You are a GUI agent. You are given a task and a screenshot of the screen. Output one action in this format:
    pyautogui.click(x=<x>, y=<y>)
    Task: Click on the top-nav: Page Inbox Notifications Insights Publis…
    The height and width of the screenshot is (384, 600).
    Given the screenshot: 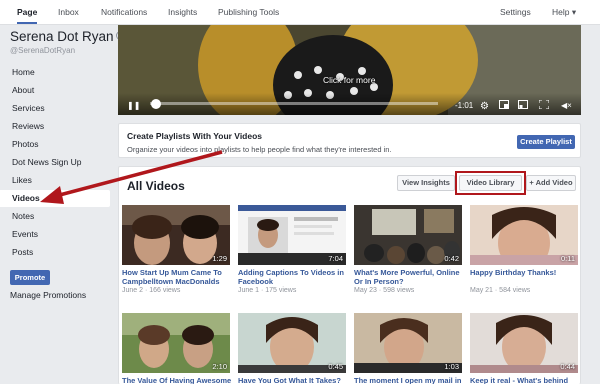 What is the action you would take?
    pyautogui.click(x=300, y=12)
    